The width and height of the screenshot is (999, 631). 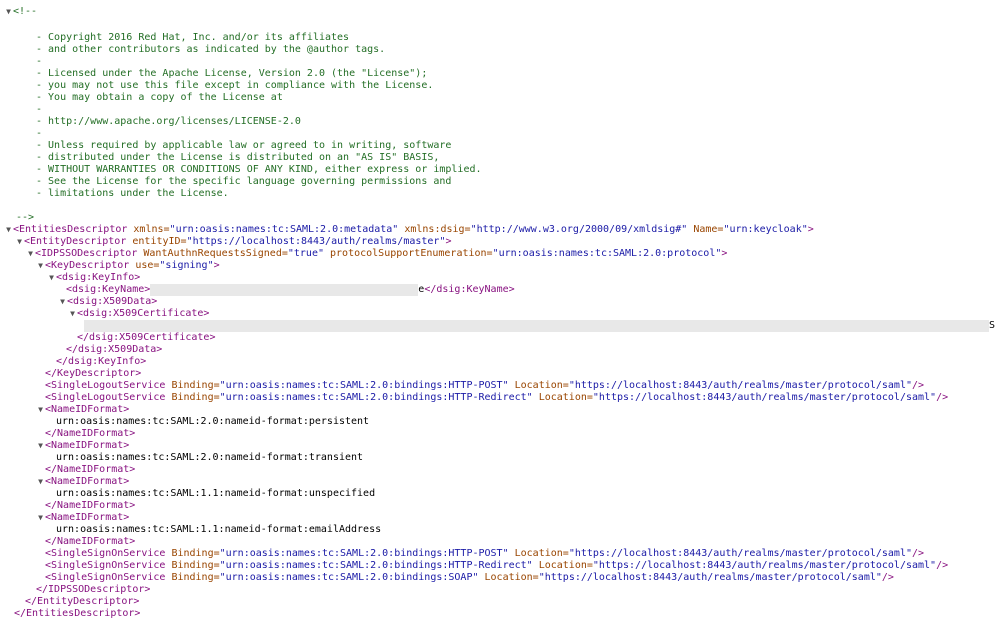 What do you see at coordinates (132, 193) in the screenshot?
I see `comment-line: - limitations under the License.` at bounding box center [132, 193].